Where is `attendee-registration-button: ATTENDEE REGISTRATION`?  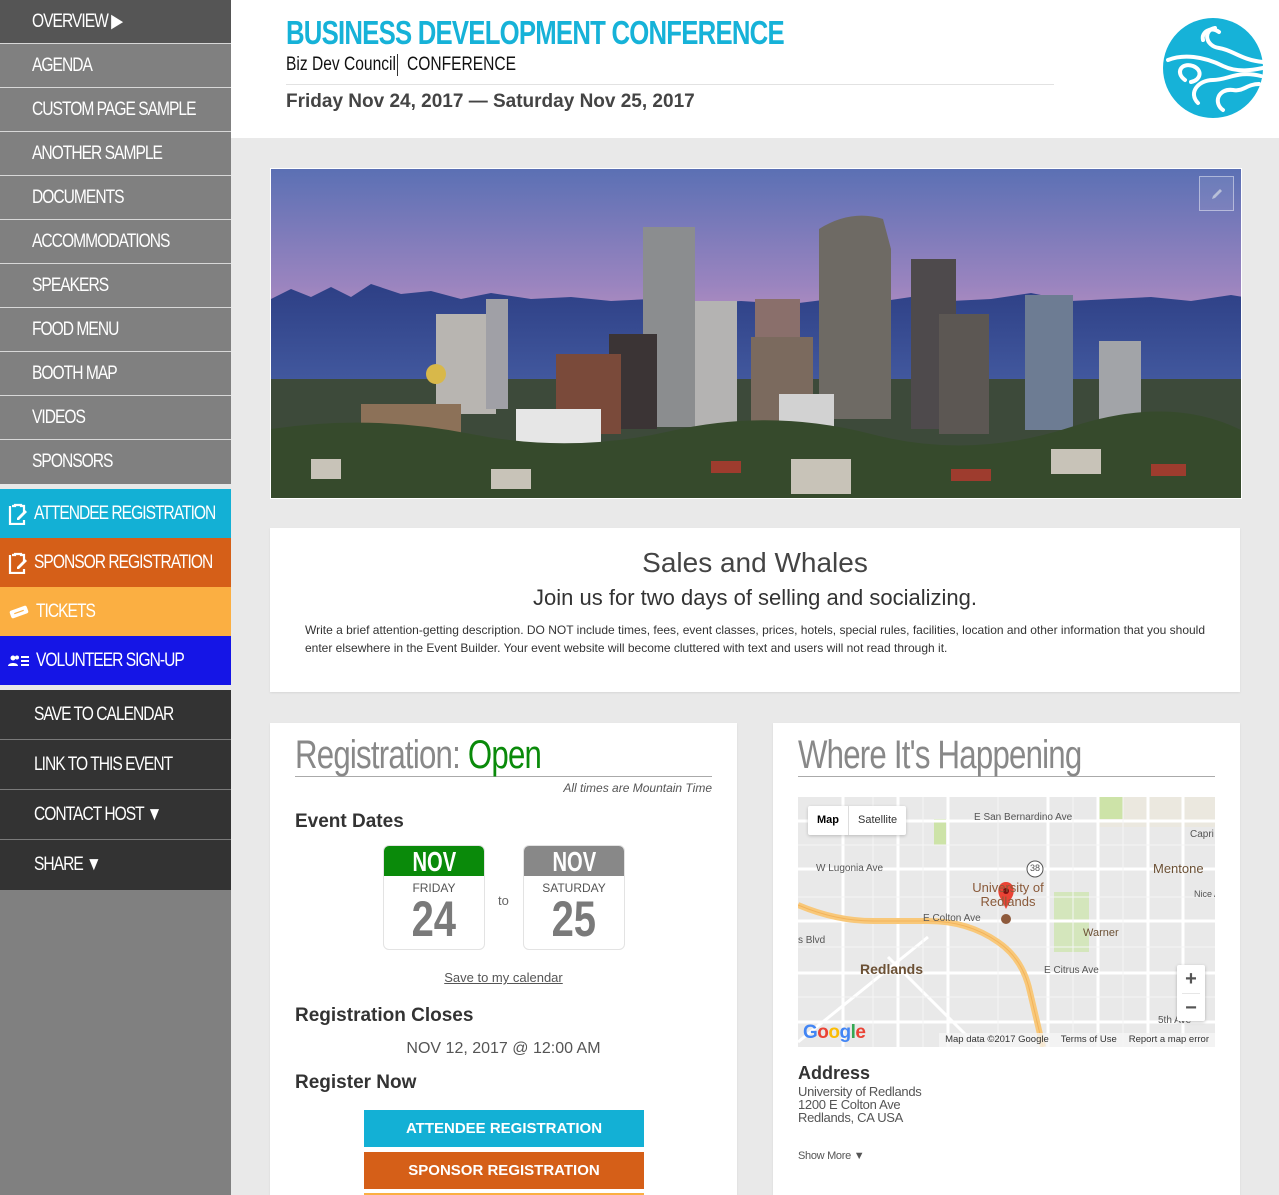
attendee-registration-button: ATTENDEE REGISTRATION is located at coordinates (504, 1128).